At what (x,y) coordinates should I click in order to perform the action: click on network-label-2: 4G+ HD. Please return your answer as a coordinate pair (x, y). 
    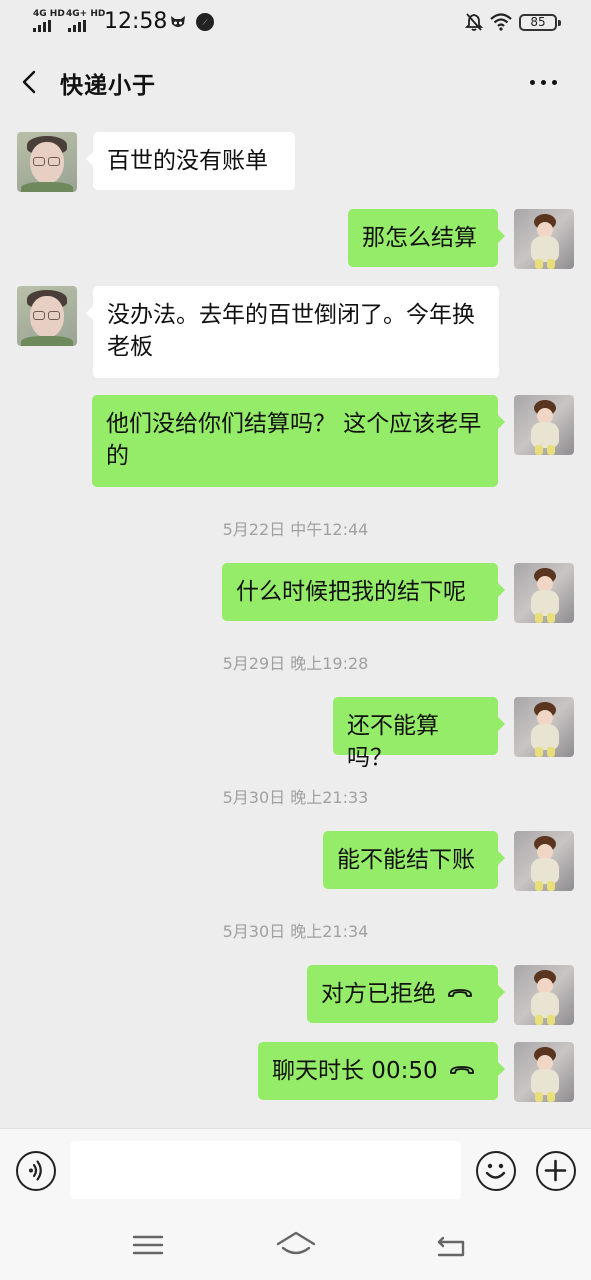
    Looking at the image, I should click on (86, 14).